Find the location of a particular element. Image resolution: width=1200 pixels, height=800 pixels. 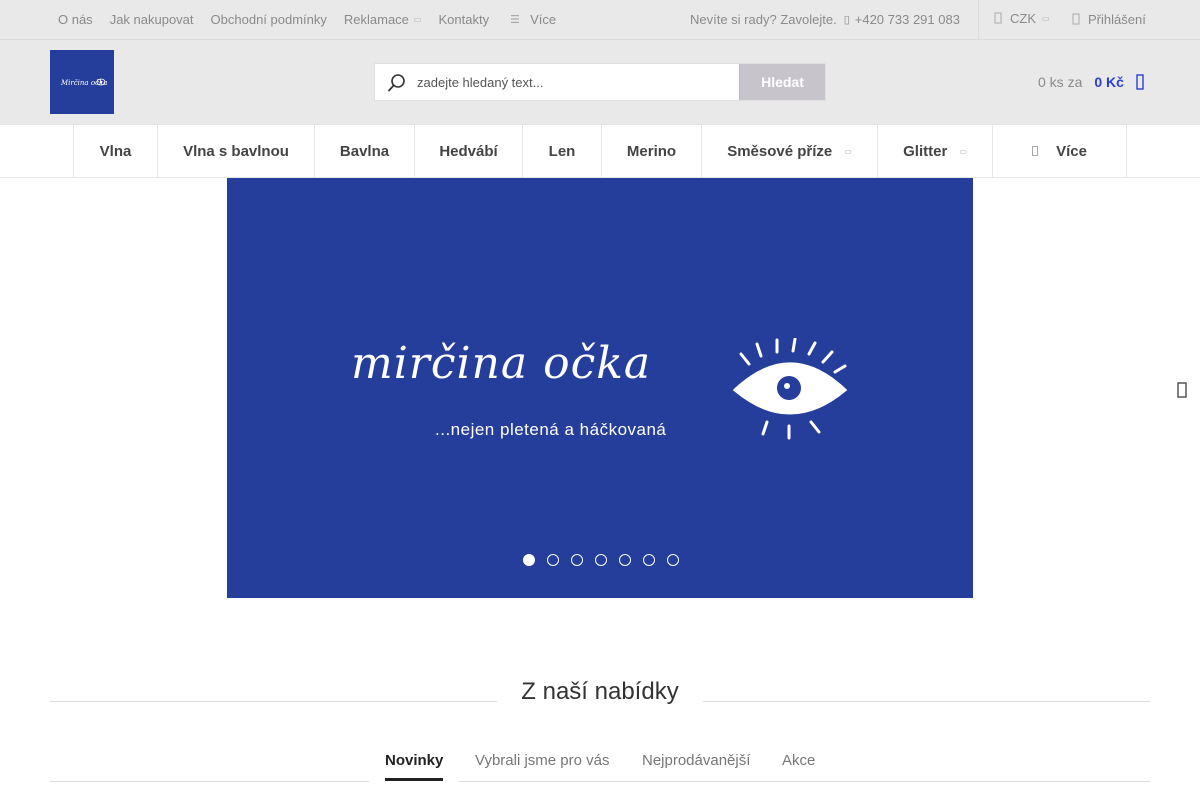

logo-mark: Mirčina očka is located at coordinates (83, 82).